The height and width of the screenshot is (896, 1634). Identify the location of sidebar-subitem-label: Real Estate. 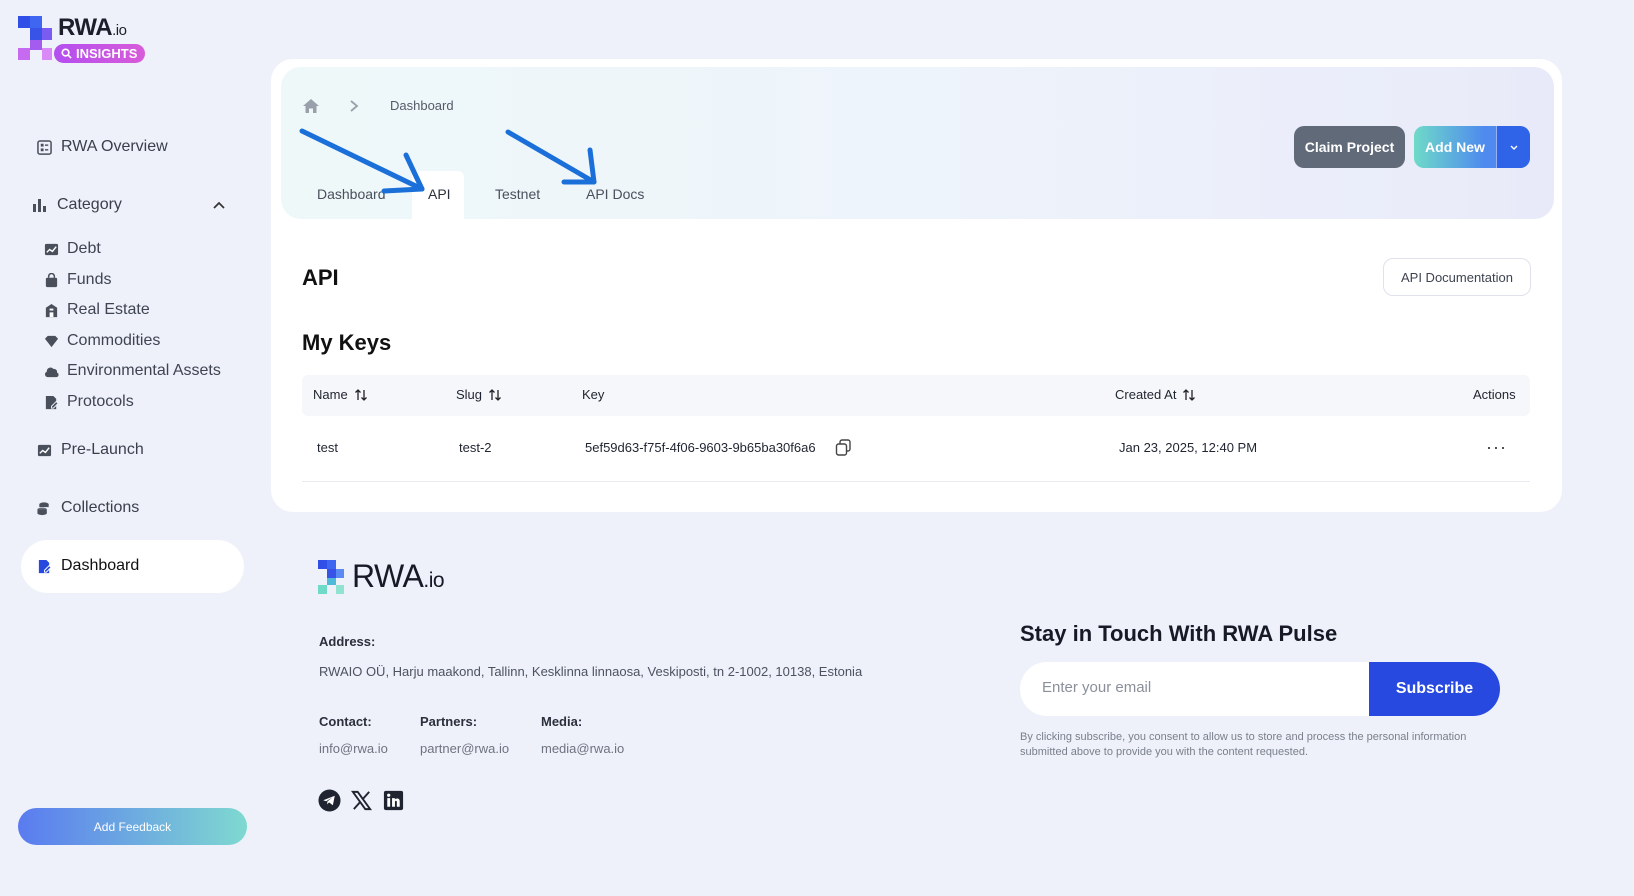
(108, 309).